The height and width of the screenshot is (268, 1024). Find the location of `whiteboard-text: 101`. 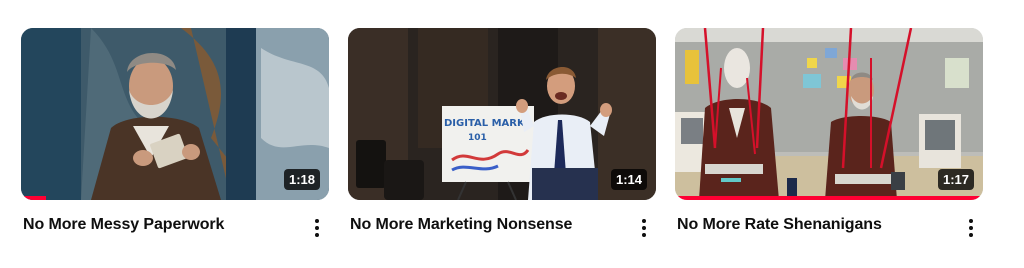

whiteboard-text: 101 is located at coordinates (477, 138).